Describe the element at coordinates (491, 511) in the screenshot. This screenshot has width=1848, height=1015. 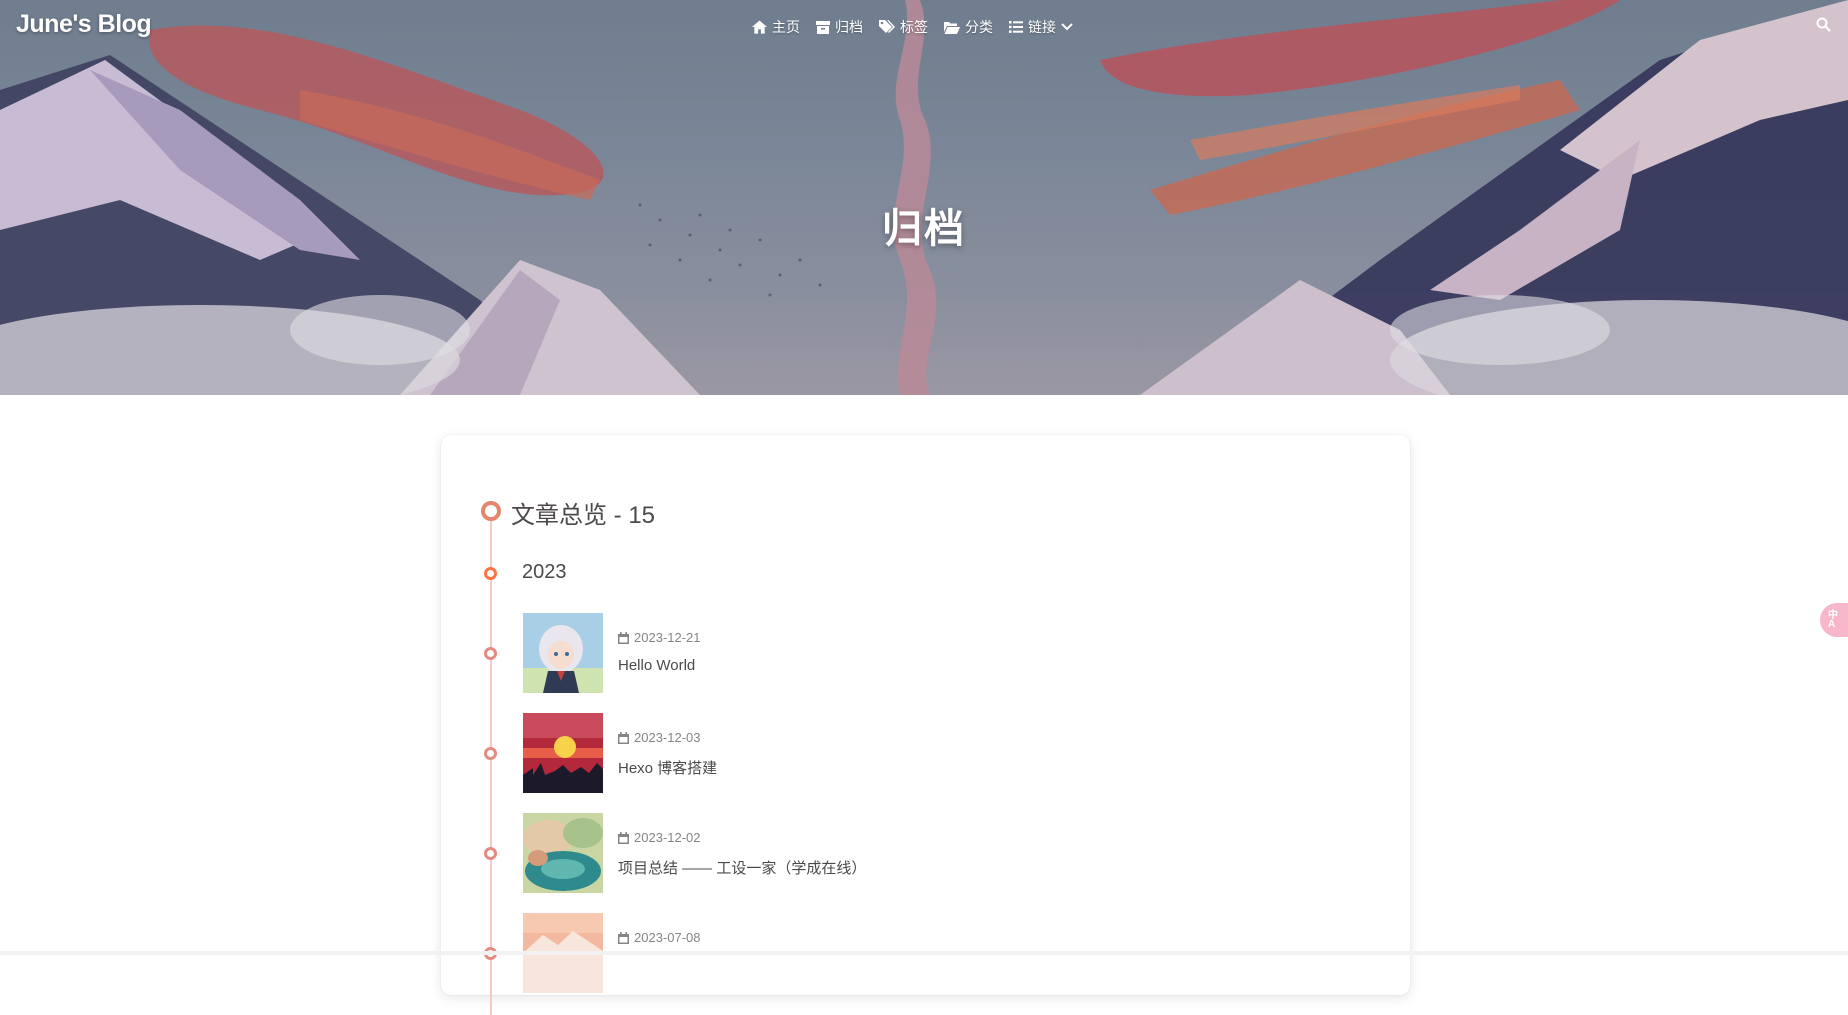
I see `timeline-overview-dot` at that location.